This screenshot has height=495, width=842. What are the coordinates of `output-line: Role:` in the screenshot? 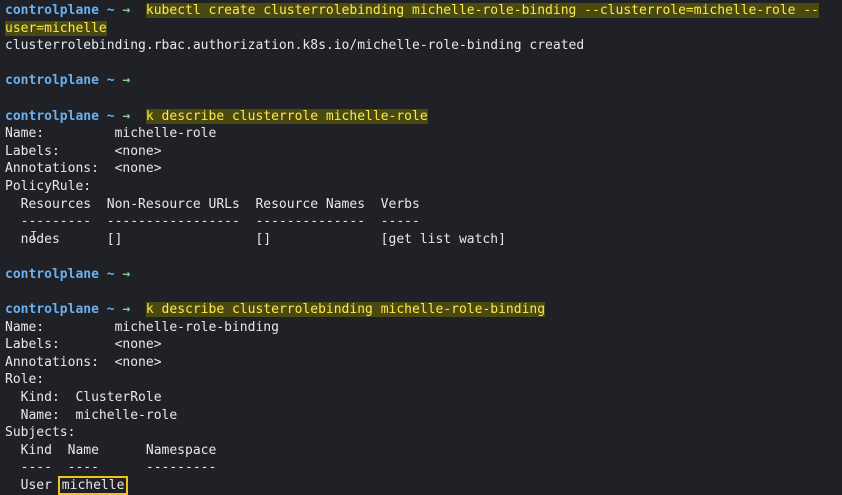 It's located at (25, 380).